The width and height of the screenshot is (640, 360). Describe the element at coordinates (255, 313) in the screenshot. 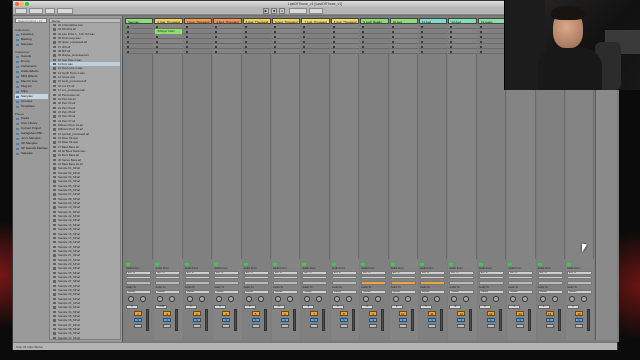

I see `track-number-button: 5` at that location.